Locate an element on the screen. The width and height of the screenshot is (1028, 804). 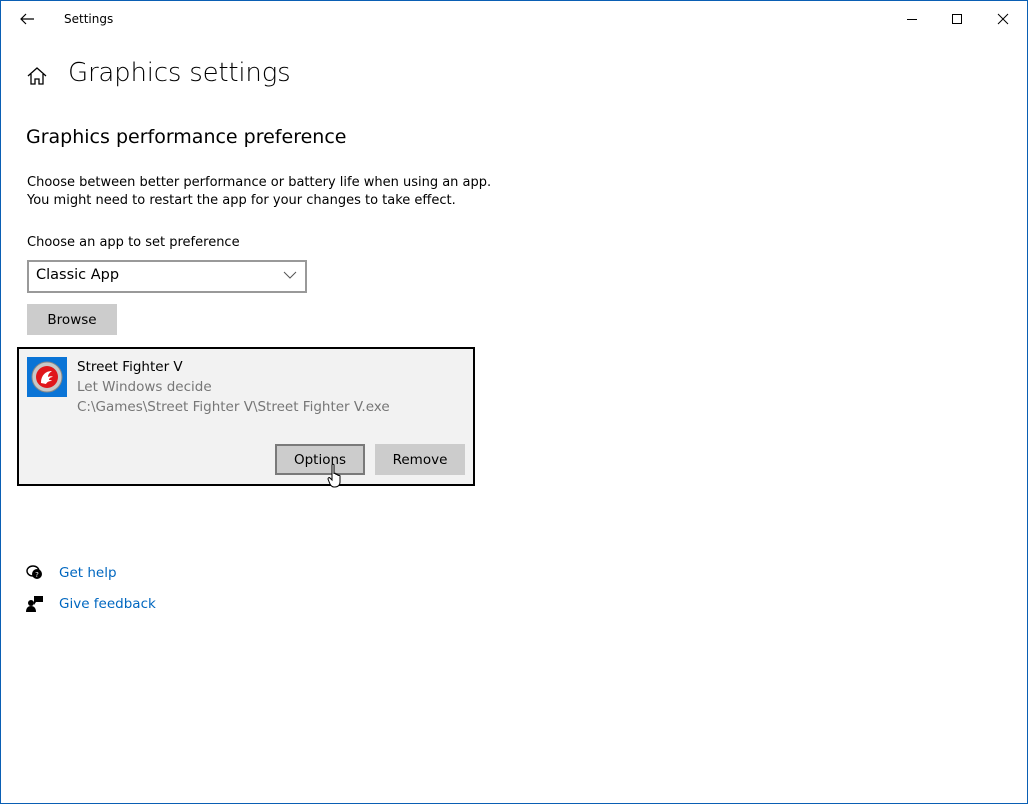
app-type-dropdown: Classic App is located at coordinates (167, 276).